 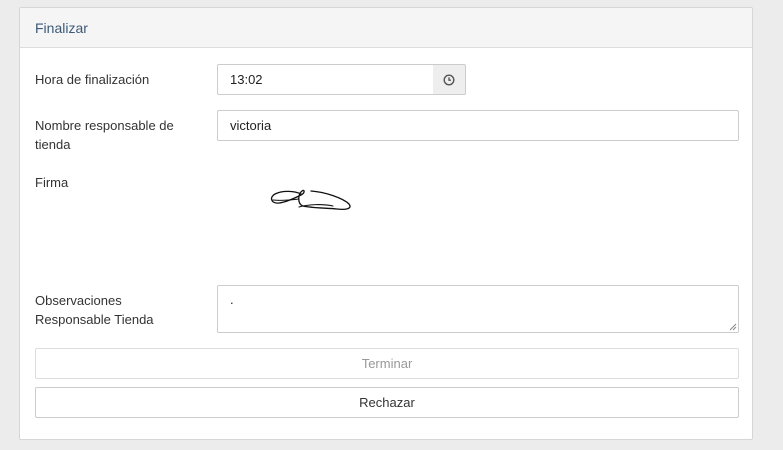 I want to click on end-time-input: 13:02, so click(x=325, y=79).